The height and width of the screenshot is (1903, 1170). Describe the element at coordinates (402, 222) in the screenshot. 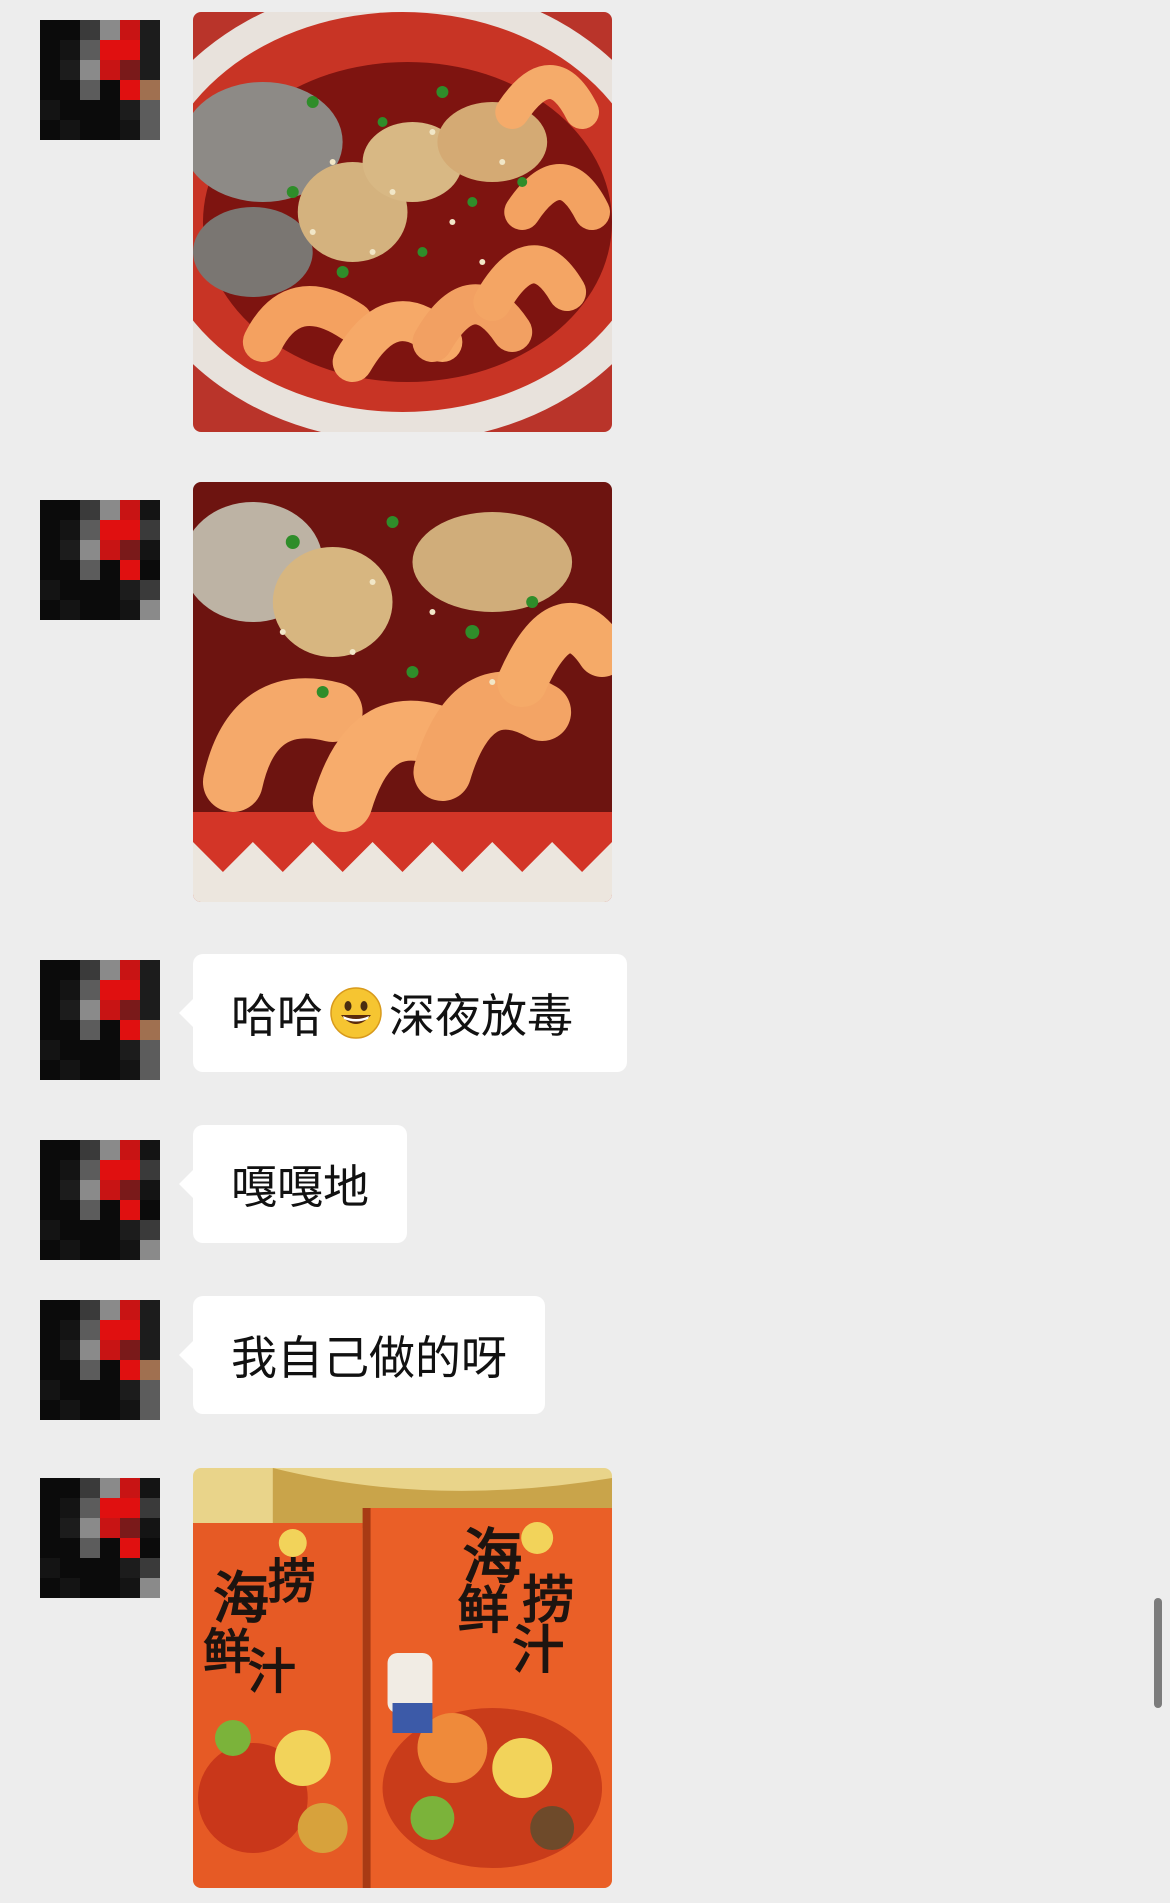

I see `seafood-platter-photo` at that location.